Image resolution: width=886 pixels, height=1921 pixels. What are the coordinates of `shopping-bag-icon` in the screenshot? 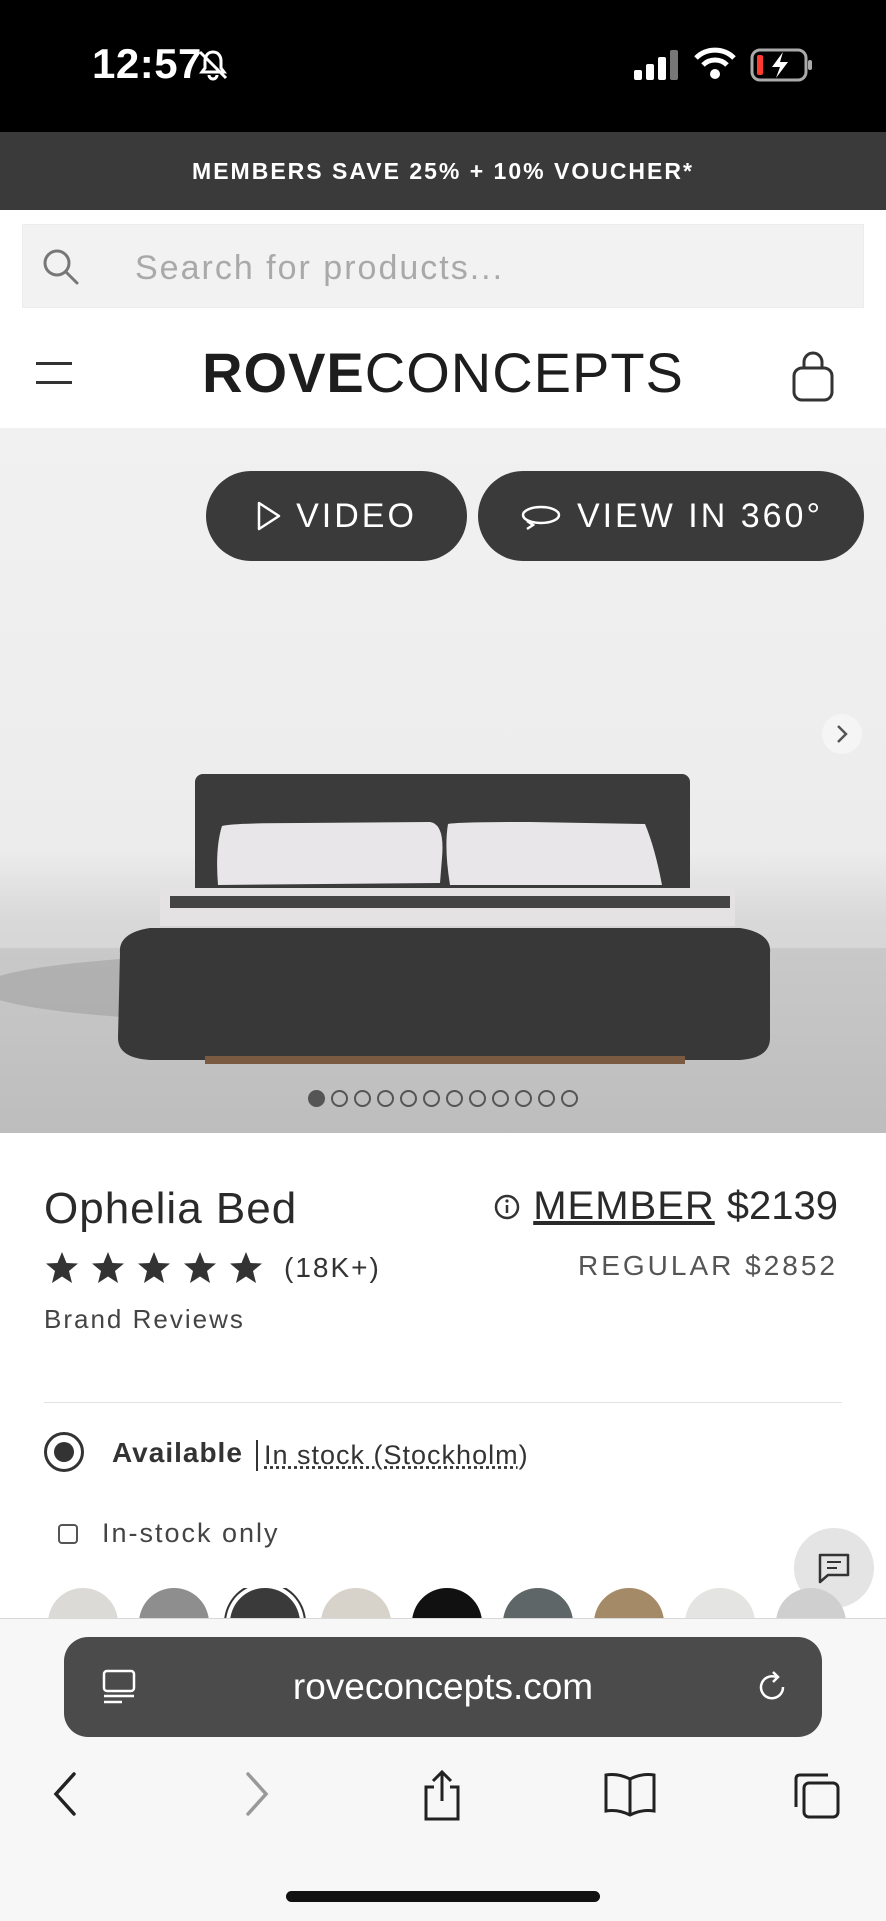 It's located at (813, 378).